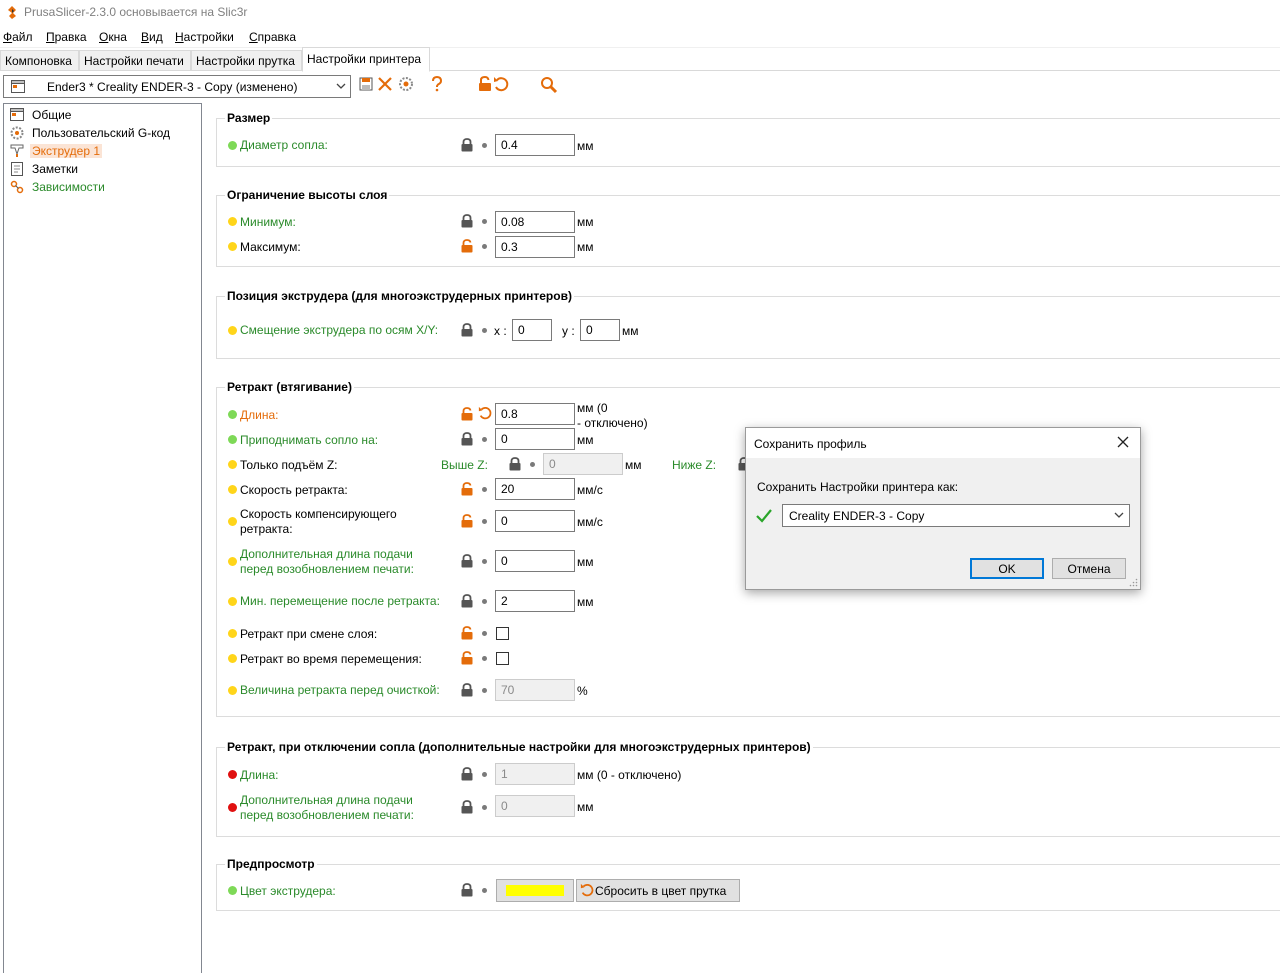 The image size is (1280, 973). I want to click on max-layer-height-label: Максимум:, so click(270, 247).